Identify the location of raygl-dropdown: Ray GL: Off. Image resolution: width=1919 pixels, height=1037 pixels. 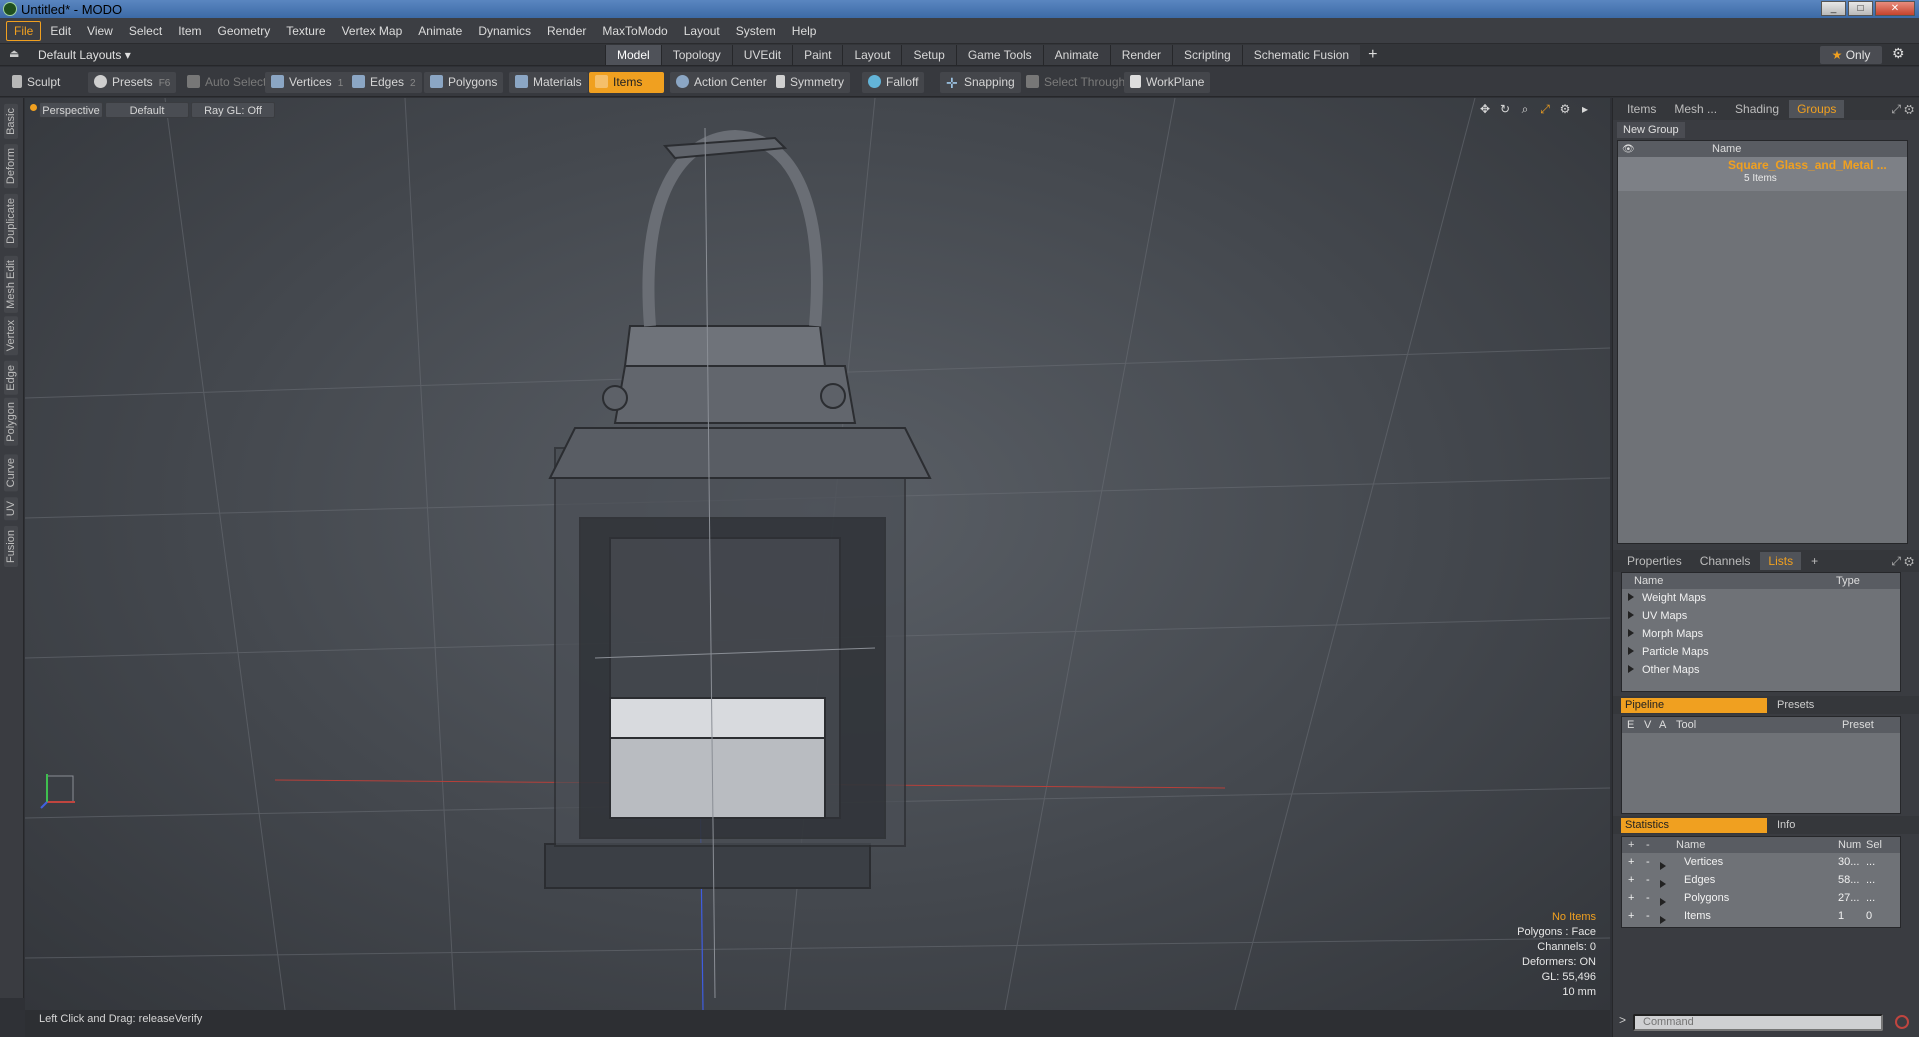
(233, 110).